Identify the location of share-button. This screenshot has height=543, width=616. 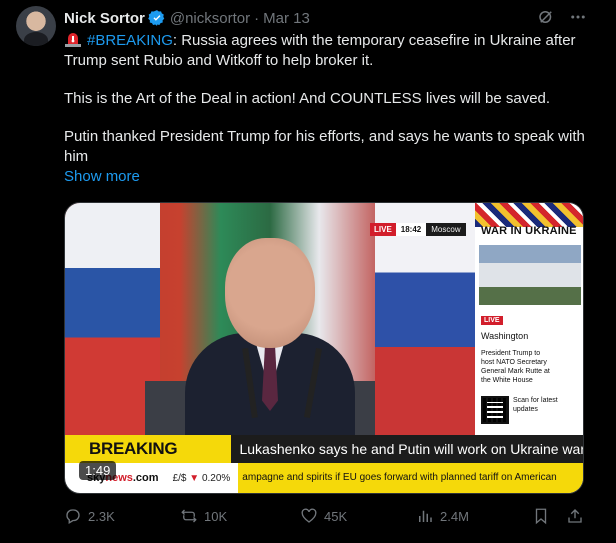
(575, 516).